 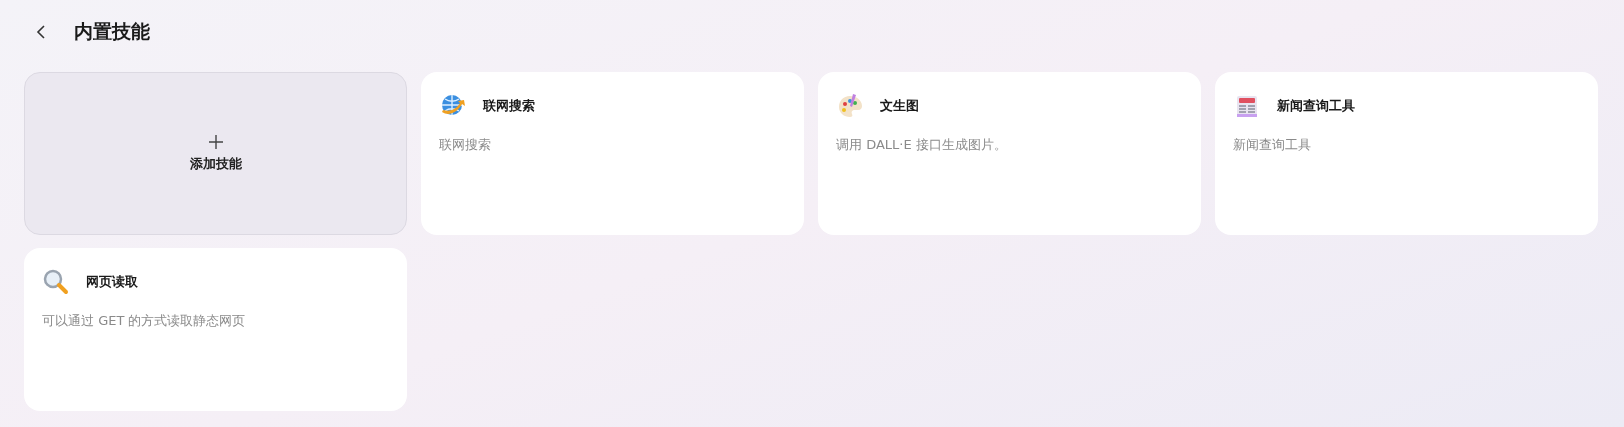 What do you see at coordinates (899, 106) in the screenshot?
I see `skill-name: 文生图` at bounding box center [899, 106].